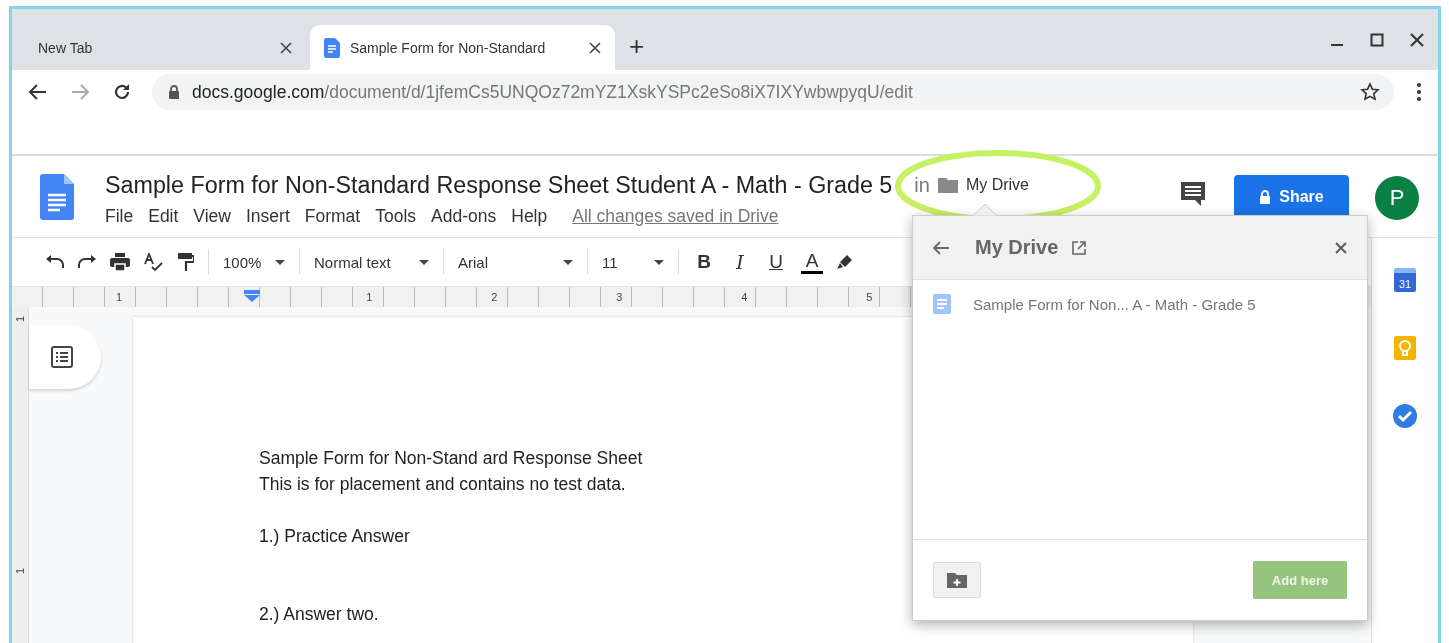 This screenshot has width=1449, height=643. I want to click on folder-icon, so click(947, 185).